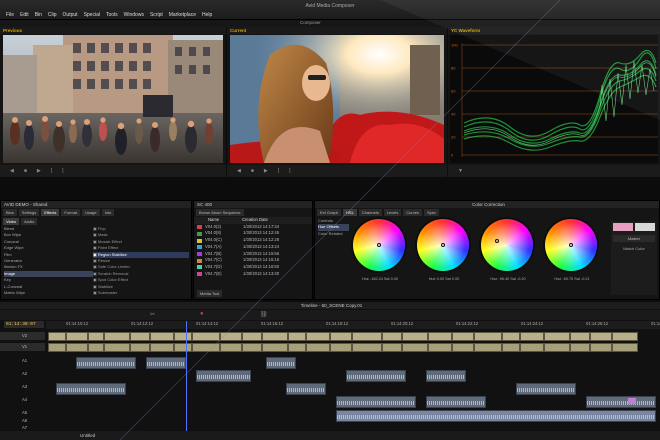 This screenshot has height=440, width=660. What do you see at coordinates (253, 267) in the screenshot?
I see `bin-row: V04.7(D) 1/30/2013 14:16:50` at bounding box center [253, 267].